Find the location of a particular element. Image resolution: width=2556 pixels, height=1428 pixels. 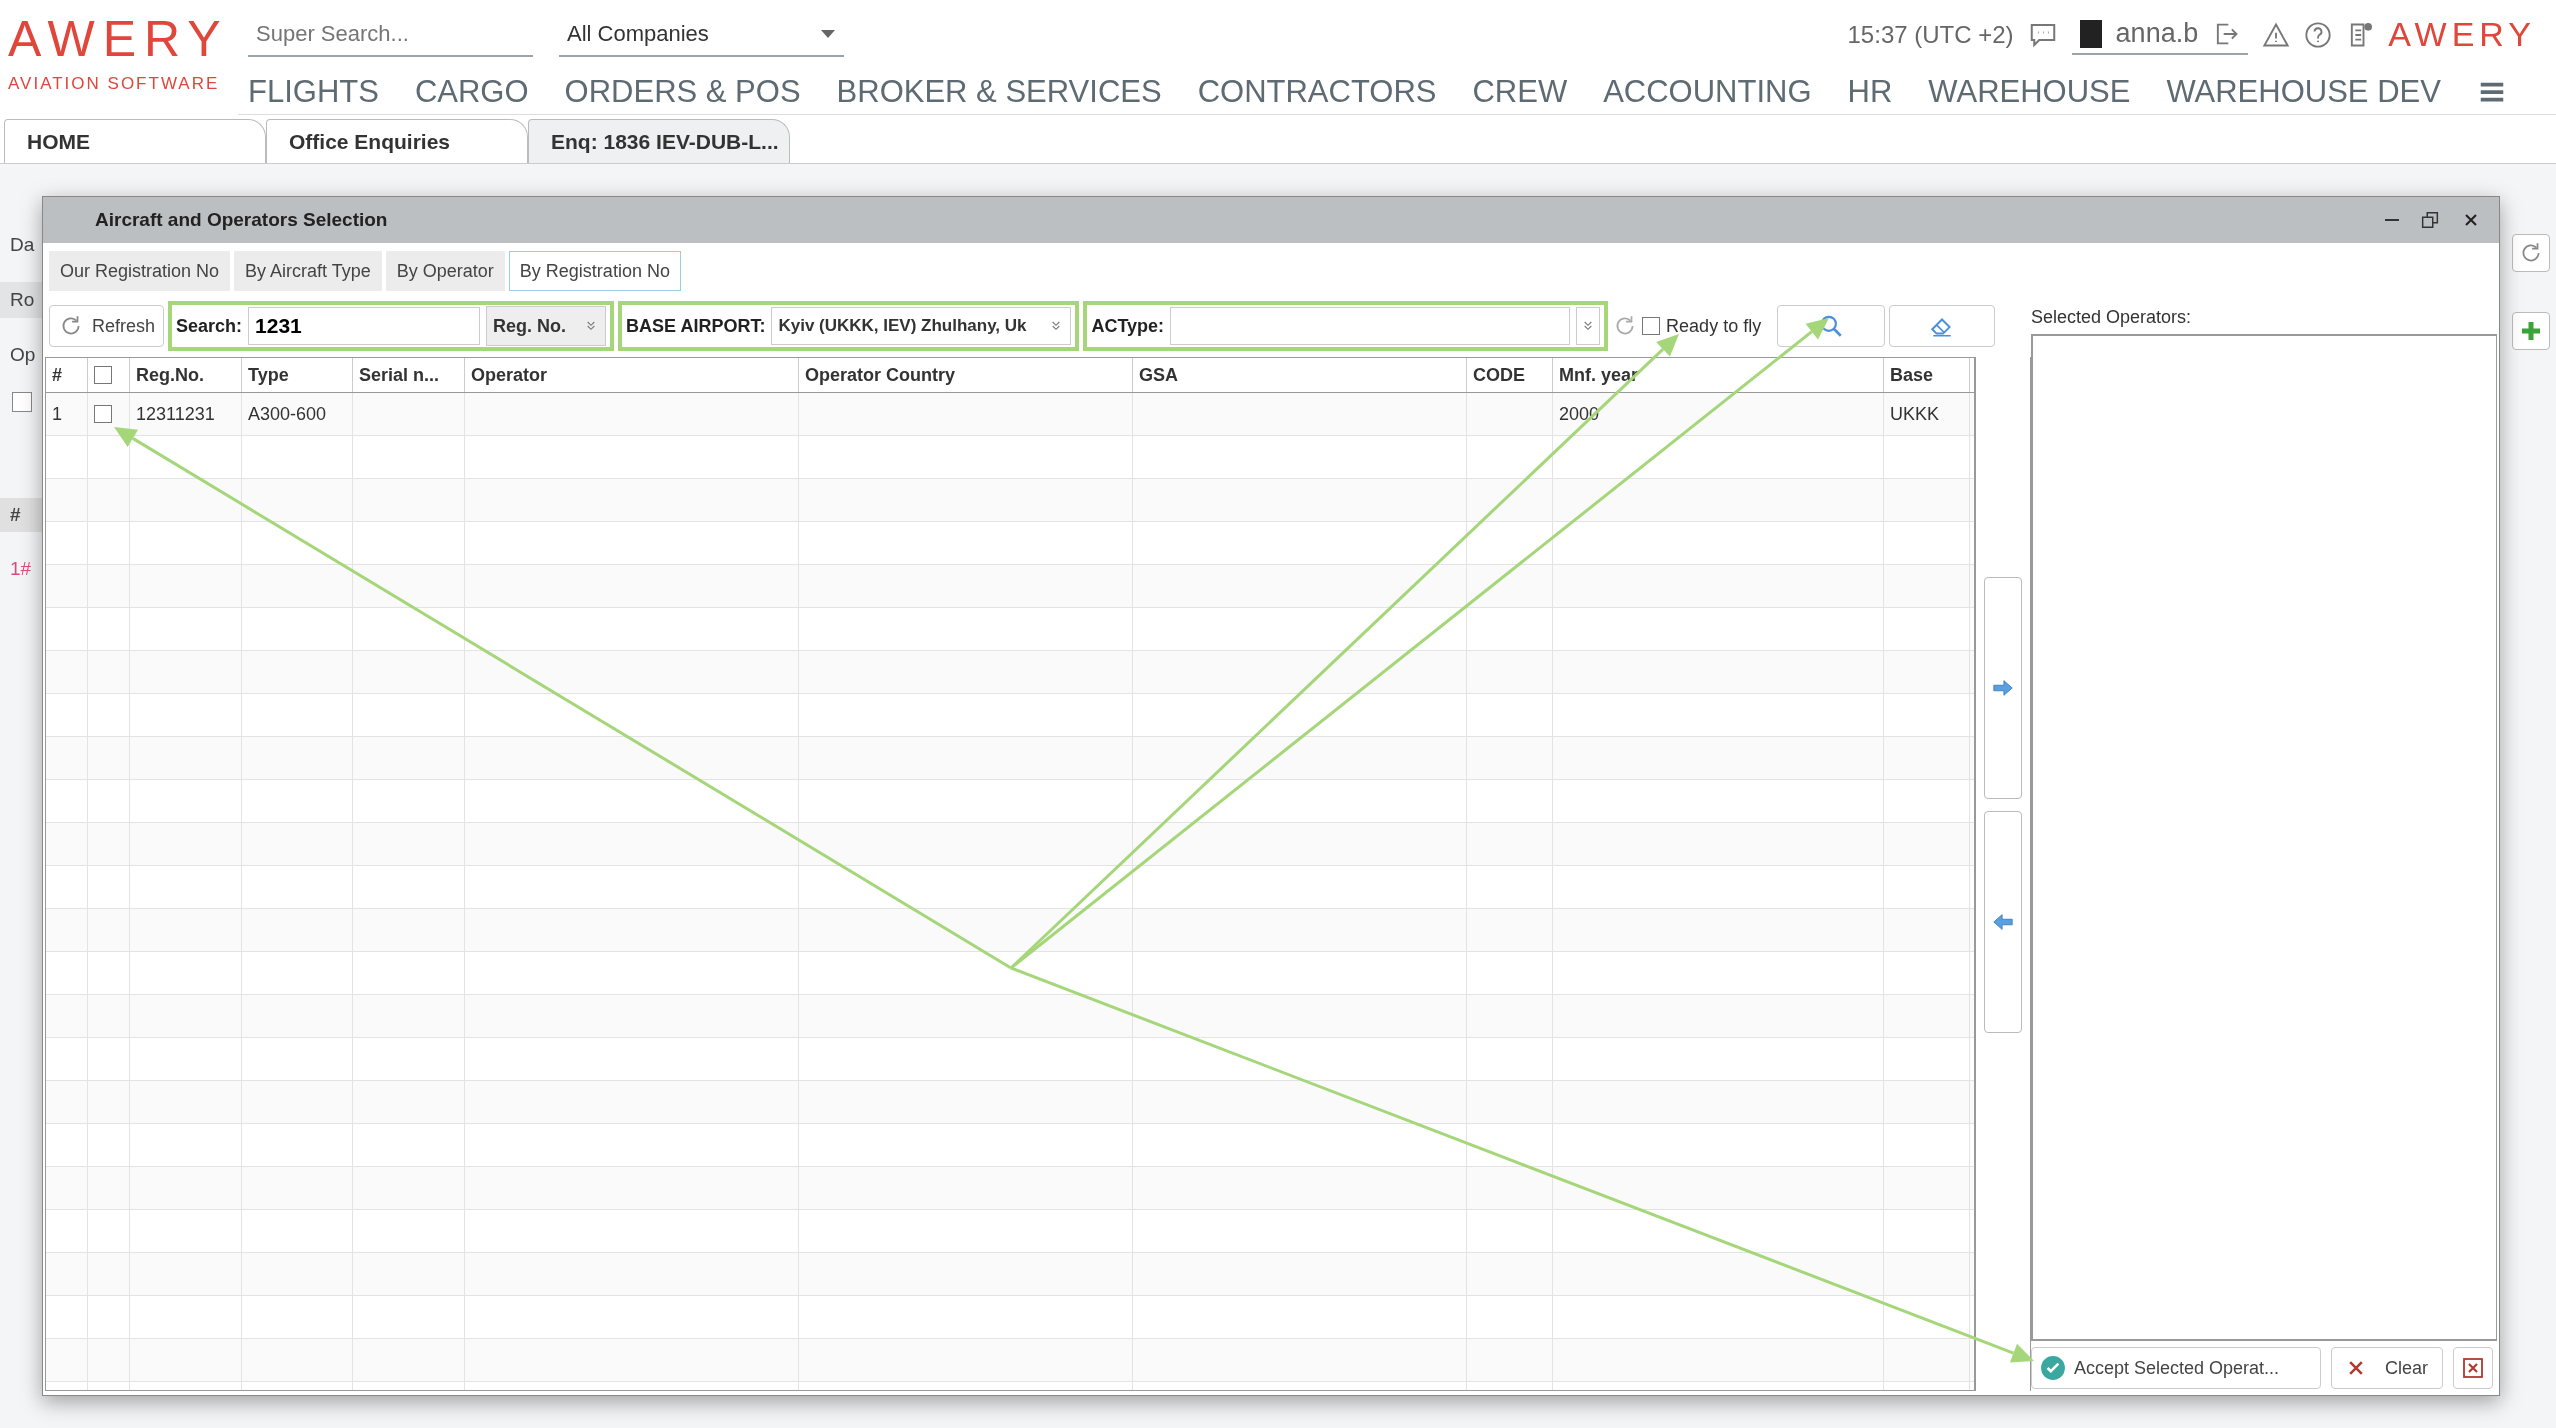

background-button: Ro is located at coordinates (21, 300).